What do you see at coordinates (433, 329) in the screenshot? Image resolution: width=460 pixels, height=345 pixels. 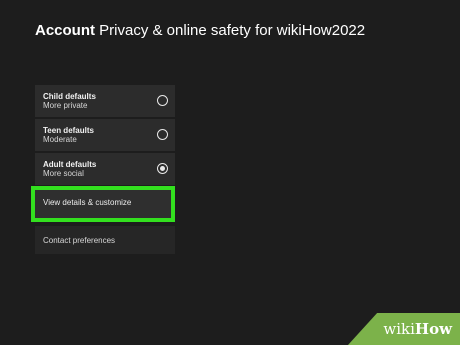 I see `logo-suffix: How` at bounding box center [433, 329].